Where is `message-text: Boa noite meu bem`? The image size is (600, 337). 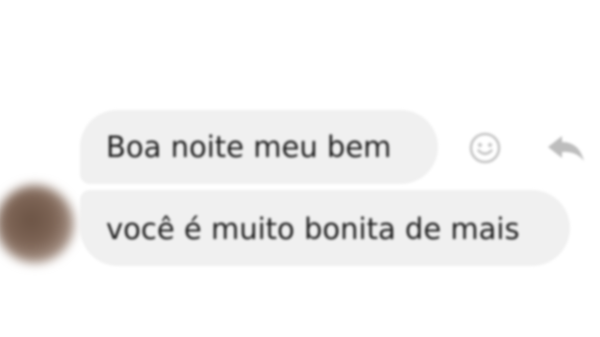
message-text: Boa noite meu bem is located at coordinates (249, 147).